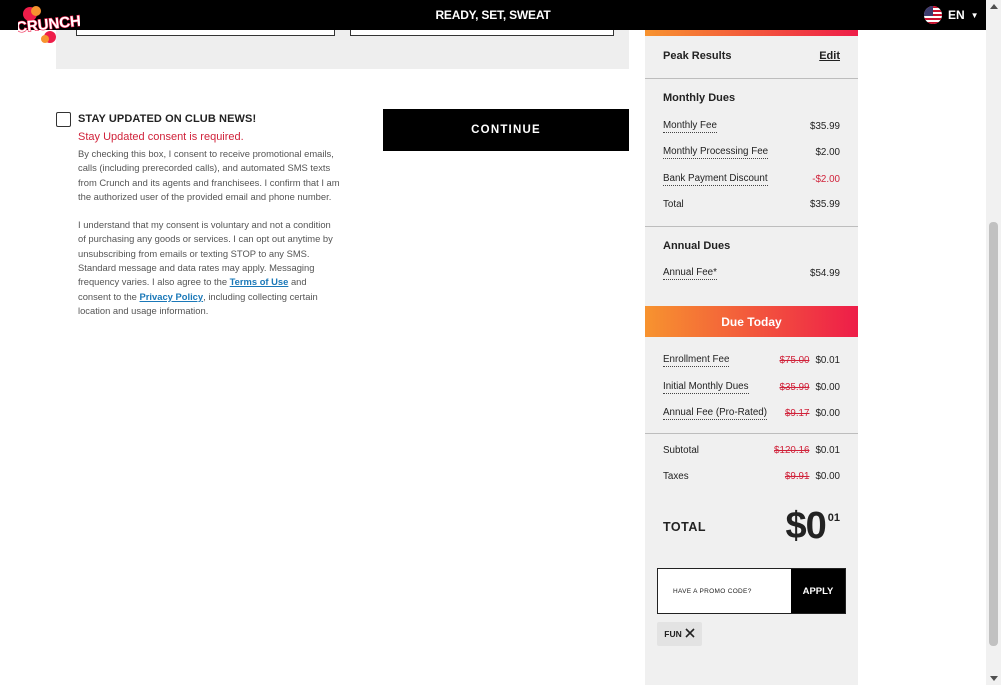 The width and height of the screenshot is (1001, 685). I want to click on subtotal-row: Subtotal $120.16 $0.01, so click(751, 450).